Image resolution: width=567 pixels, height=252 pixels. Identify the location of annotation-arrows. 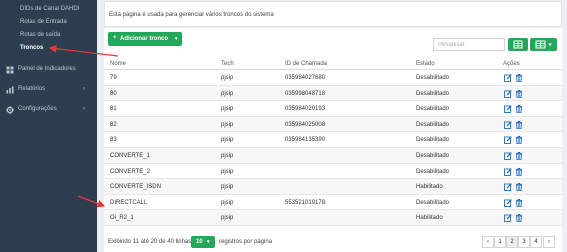
(83, 126).